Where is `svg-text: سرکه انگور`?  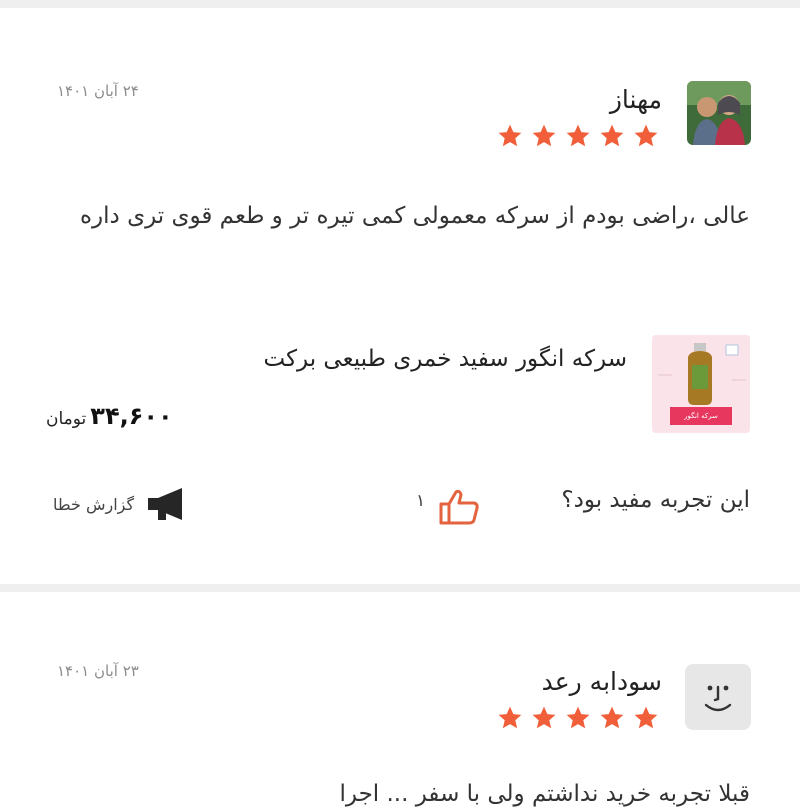 svg-text: سرکه انگور is located at coordinates (700, 415).